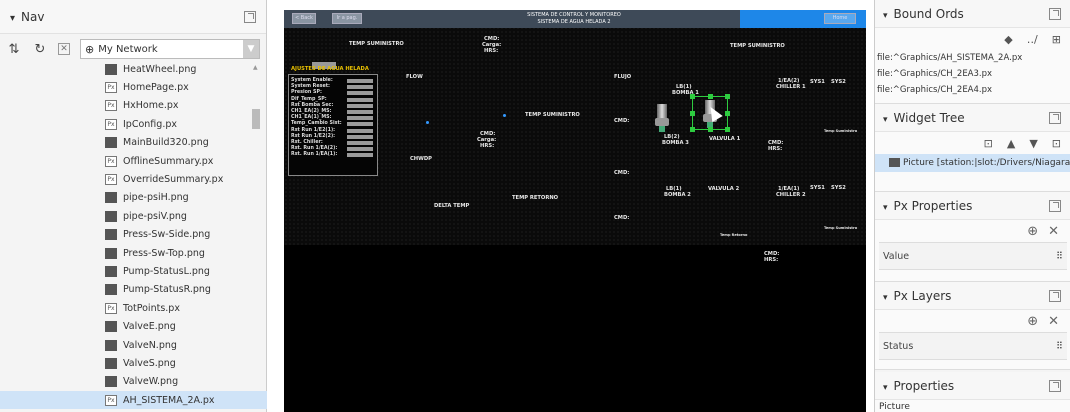 The height and width of the screenshot is (412, 1070). I want to click on pump-1-graphic, so click(662, 118).